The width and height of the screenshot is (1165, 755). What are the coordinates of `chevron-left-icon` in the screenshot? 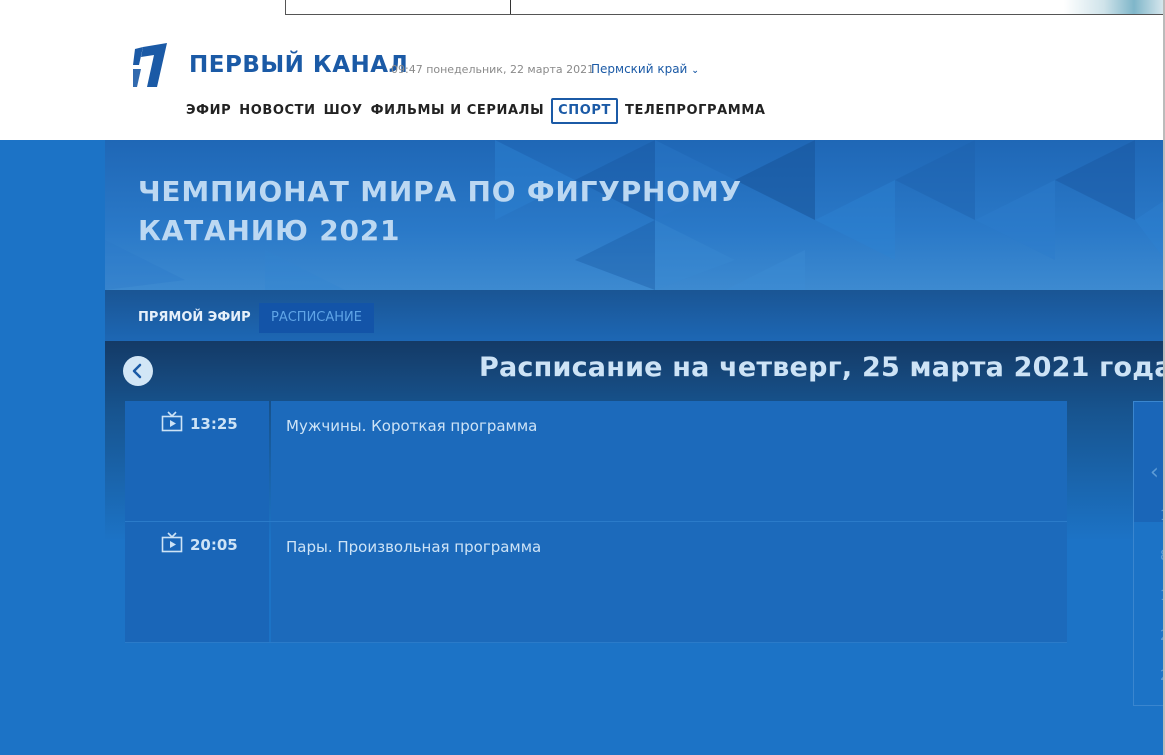 It's located at (137, 371).